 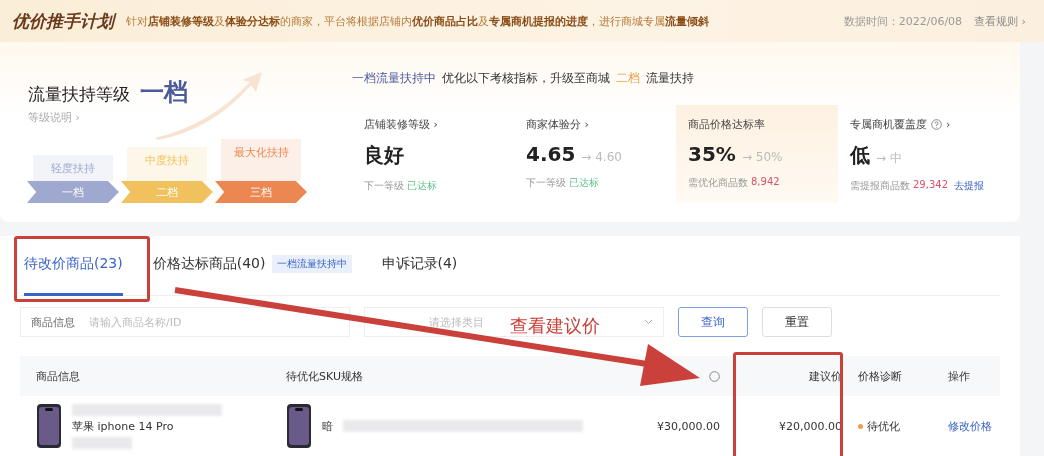 What do you see at coordinates (948, 124) in the screenshot?
I see `chevron: ›` at bounding box center [948, 124].